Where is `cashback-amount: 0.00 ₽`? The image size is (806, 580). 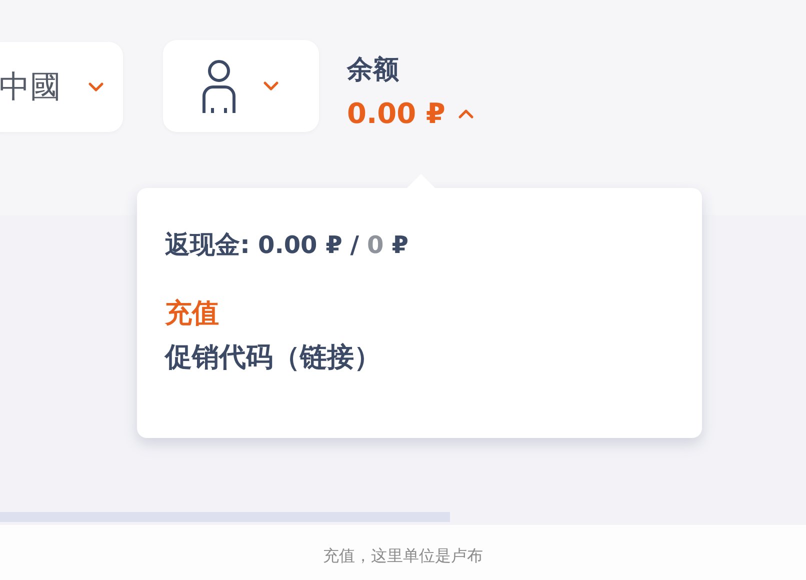 cashback-amount: 0.00 ₽ is located at coordinates (300, 245).